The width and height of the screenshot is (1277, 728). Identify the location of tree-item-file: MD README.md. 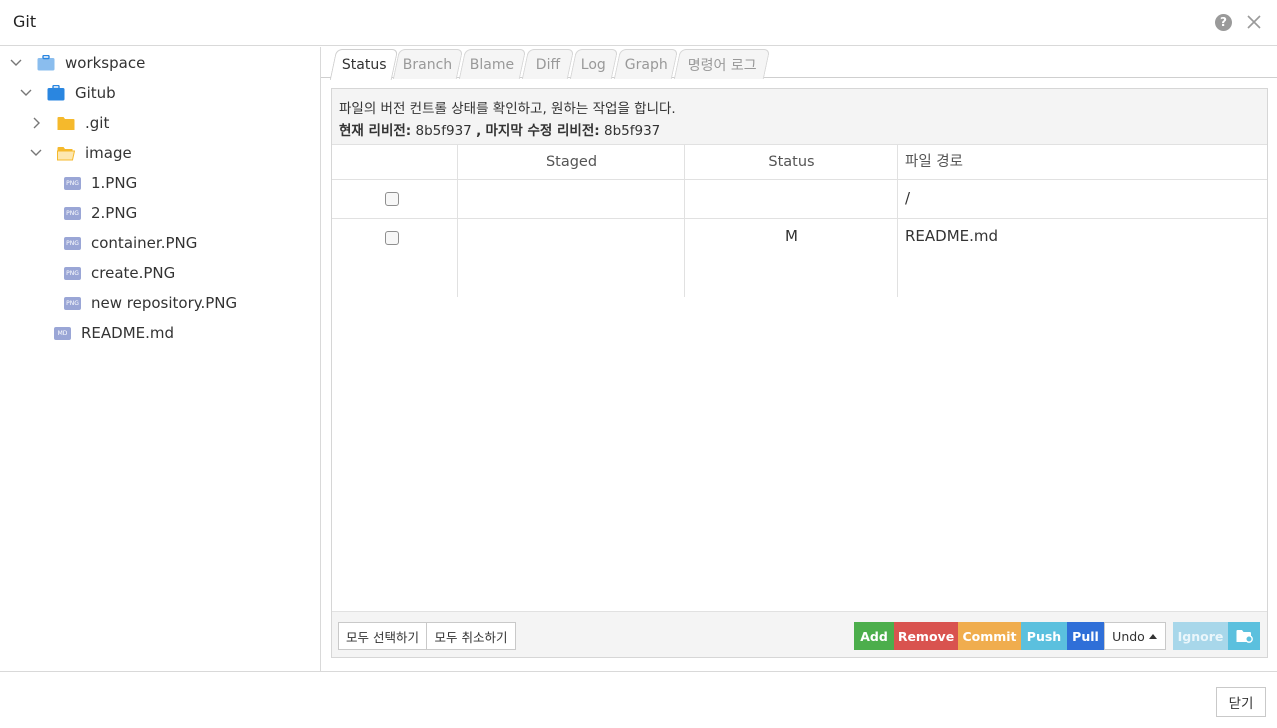
(114, 333).